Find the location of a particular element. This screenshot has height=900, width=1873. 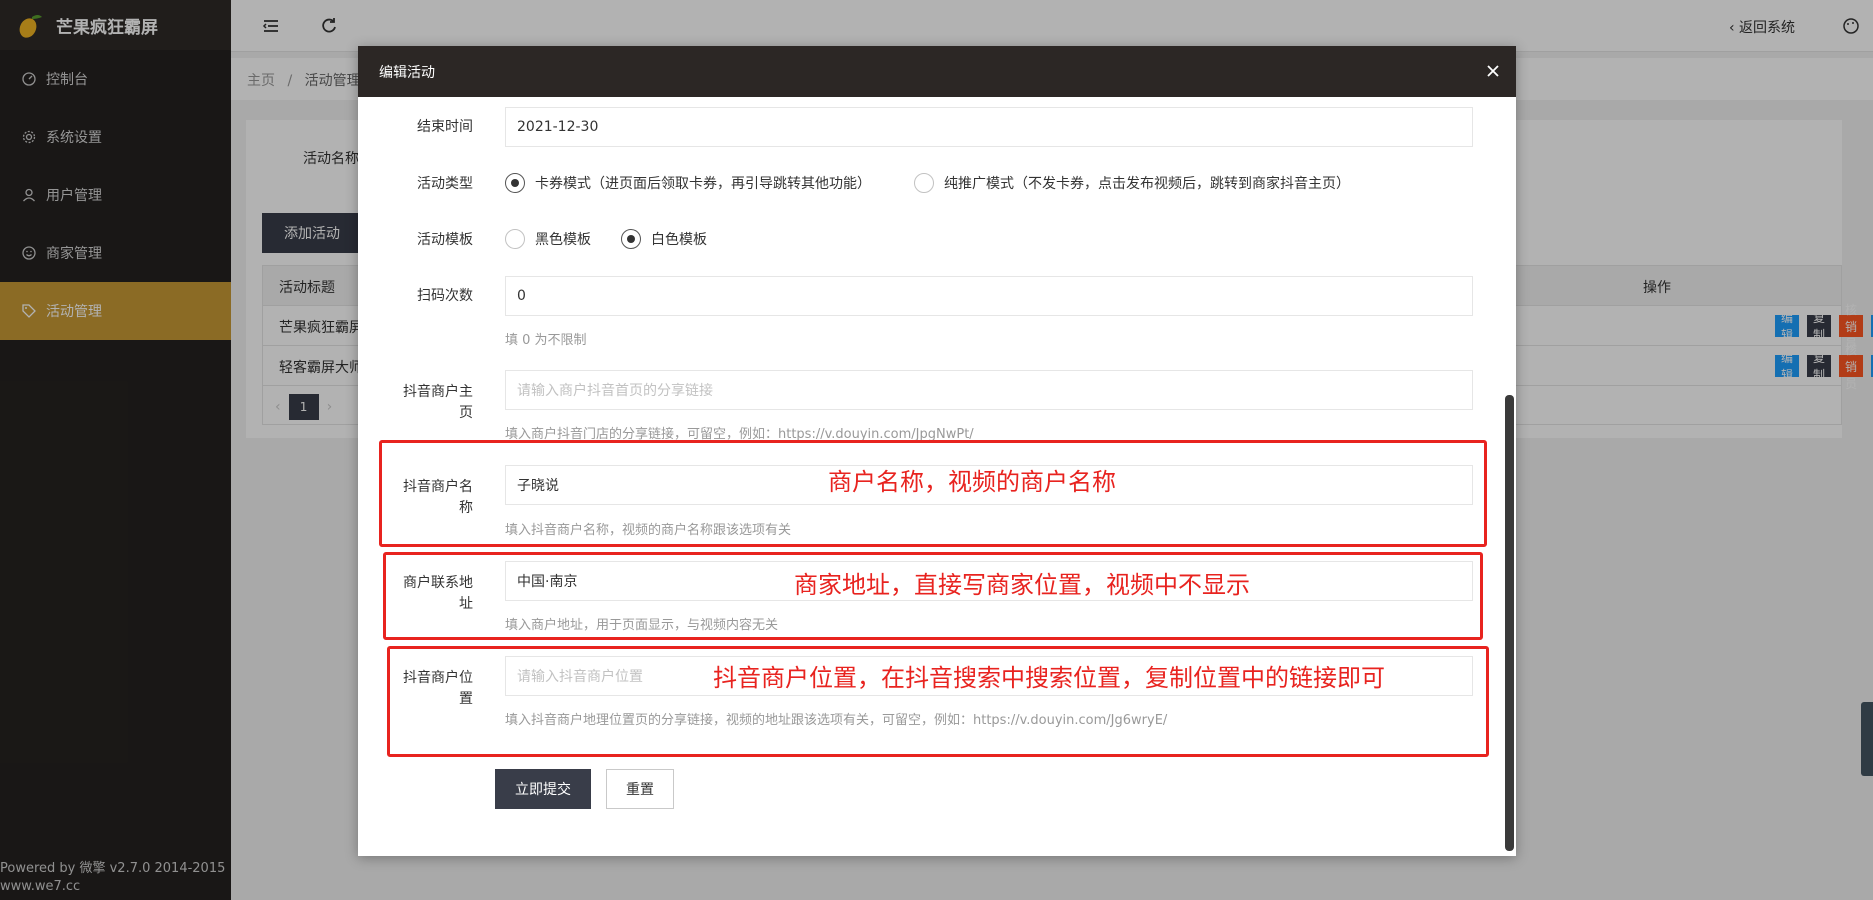

modal-header: 编辑活动 is located at coordinates (937, 71).